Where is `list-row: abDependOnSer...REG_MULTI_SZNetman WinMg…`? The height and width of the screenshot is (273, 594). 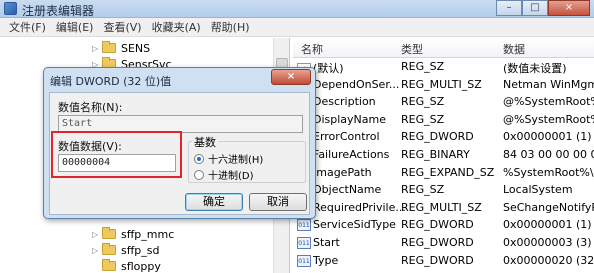 list-row: abDependOnSer...REG_MULTI_SZNetman WinMg… is located at coordinates (443, 85).